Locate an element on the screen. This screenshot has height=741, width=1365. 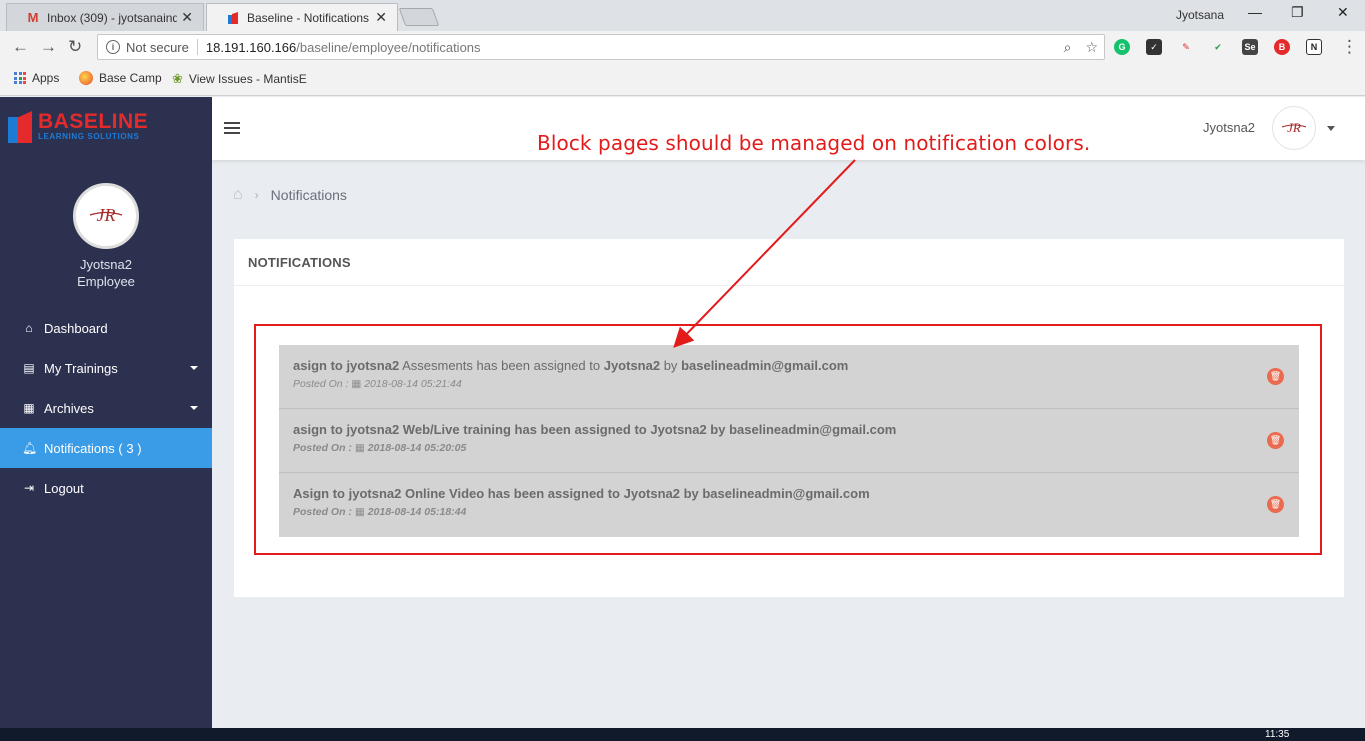
tick-extension-icon: ✔ is located at coordinates (1218, 47).